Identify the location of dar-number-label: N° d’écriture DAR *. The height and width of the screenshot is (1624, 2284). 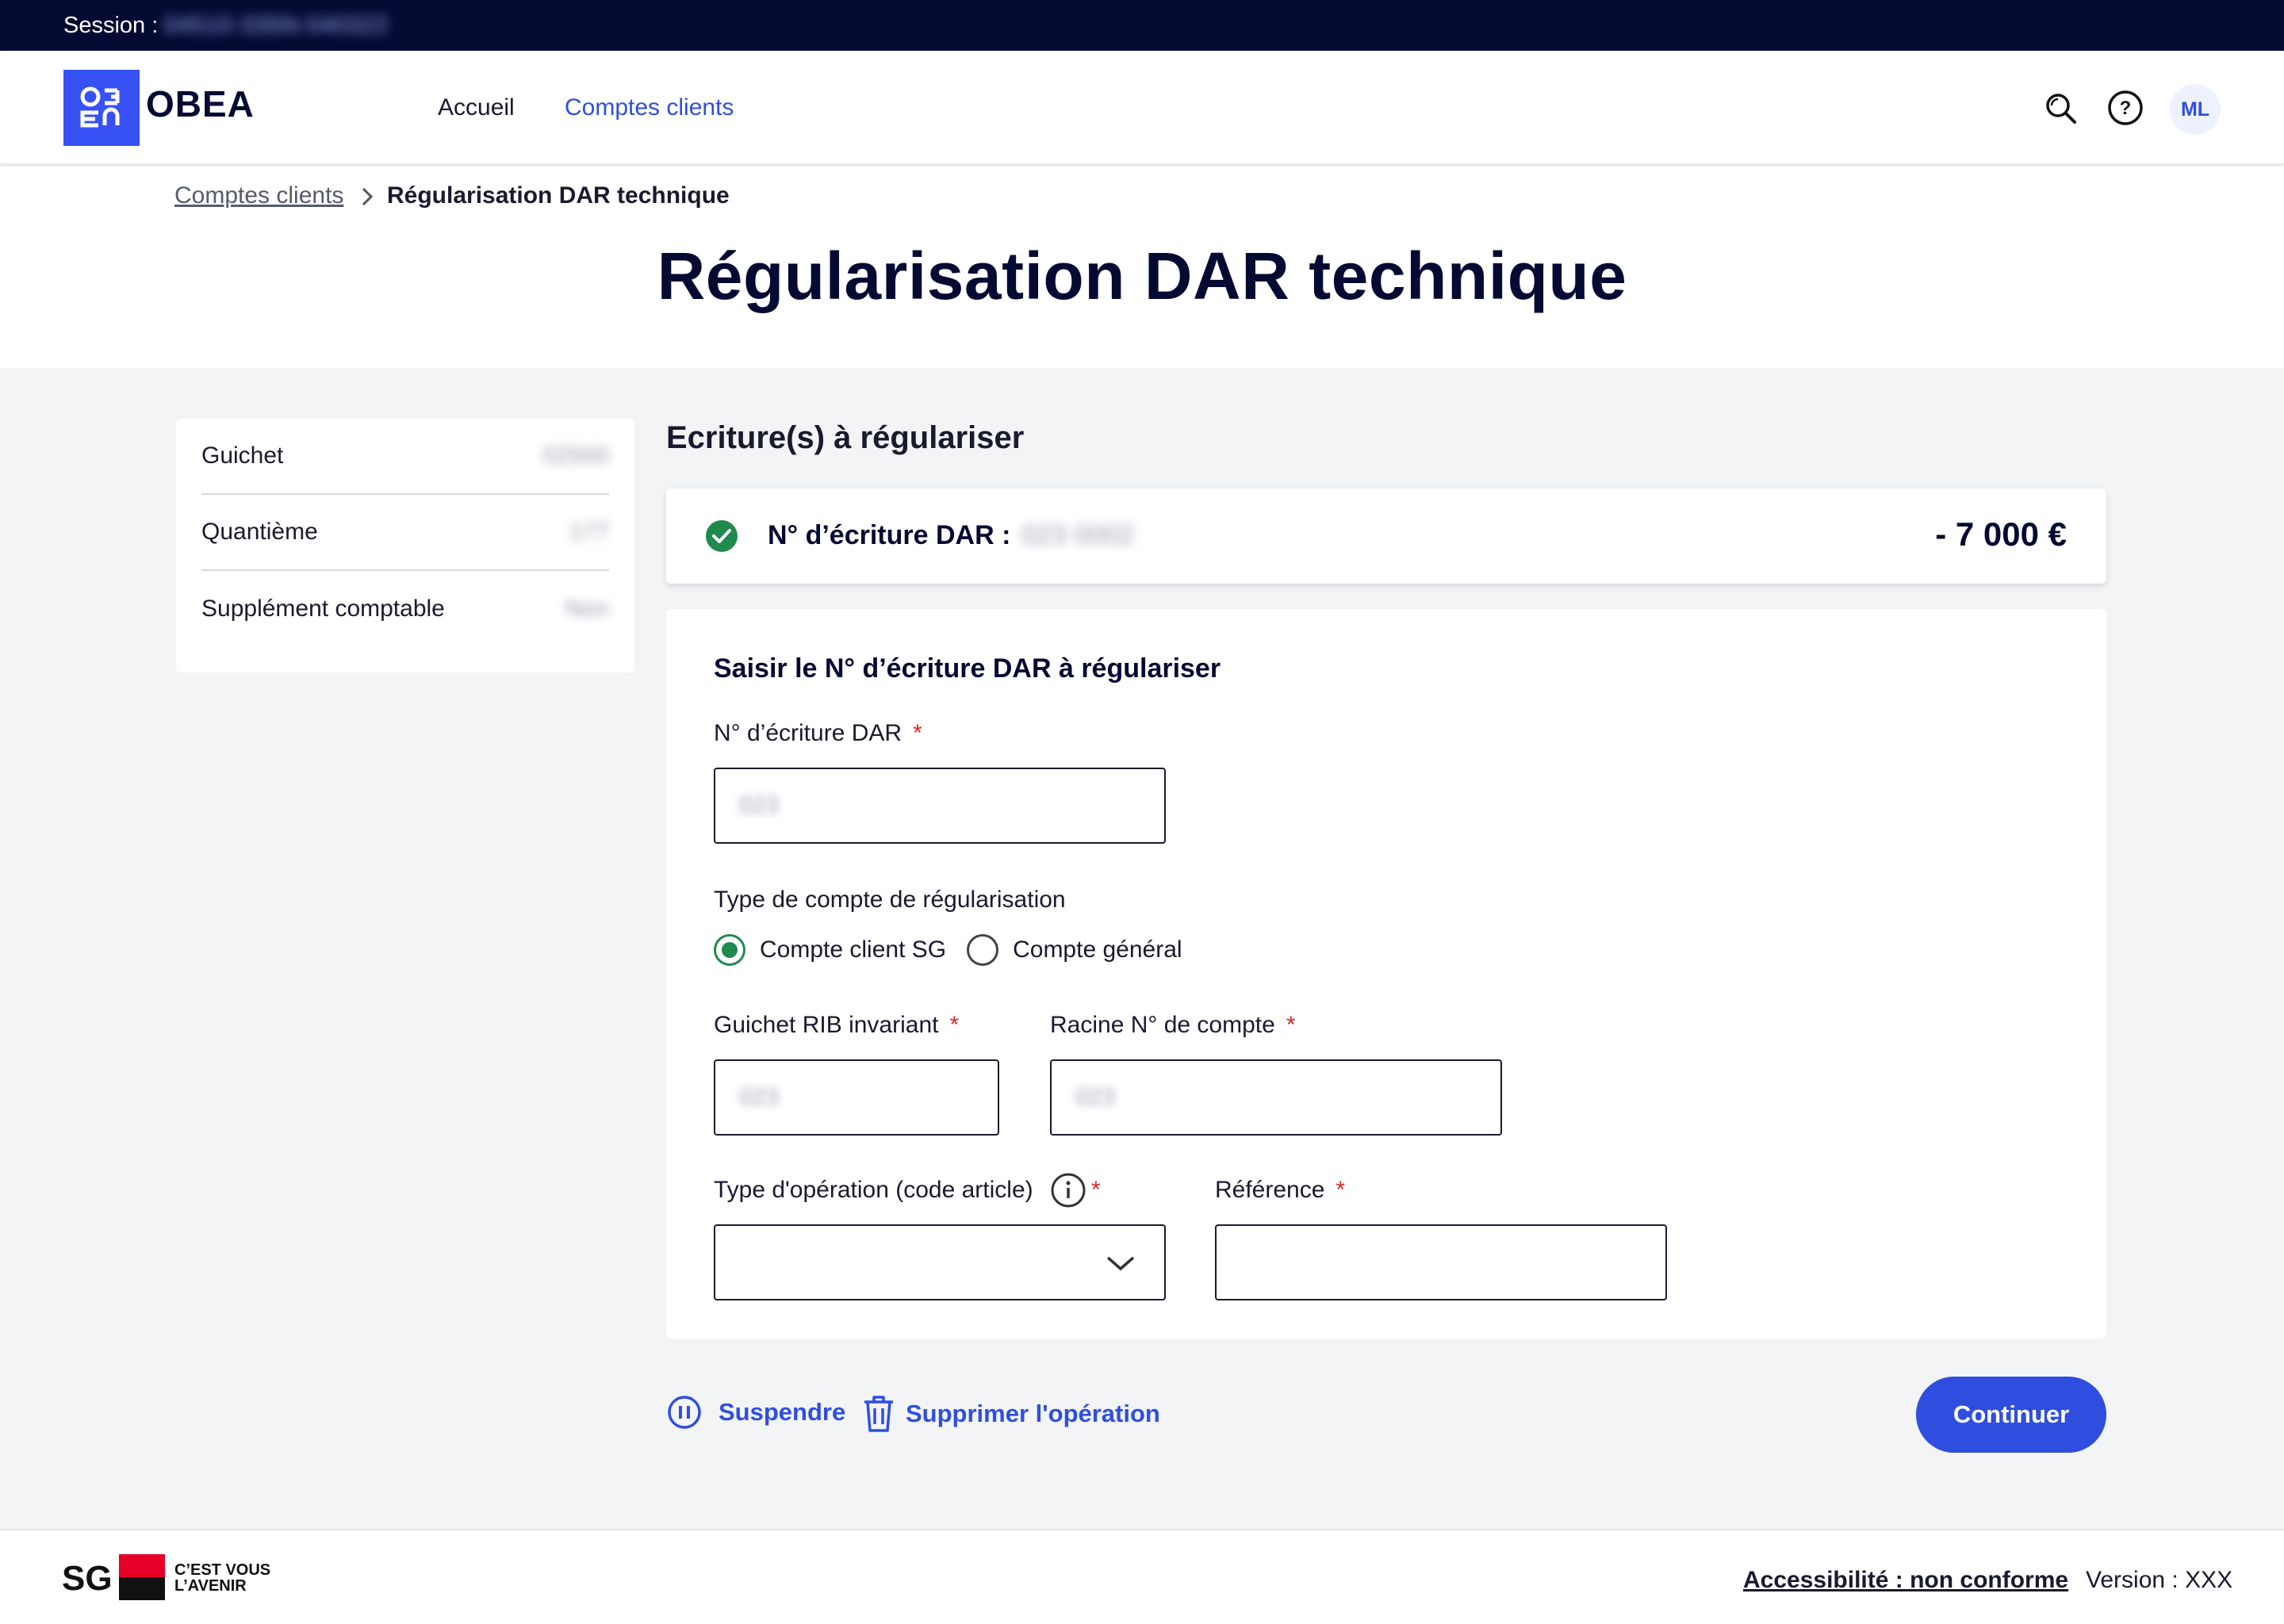
(818, 733).